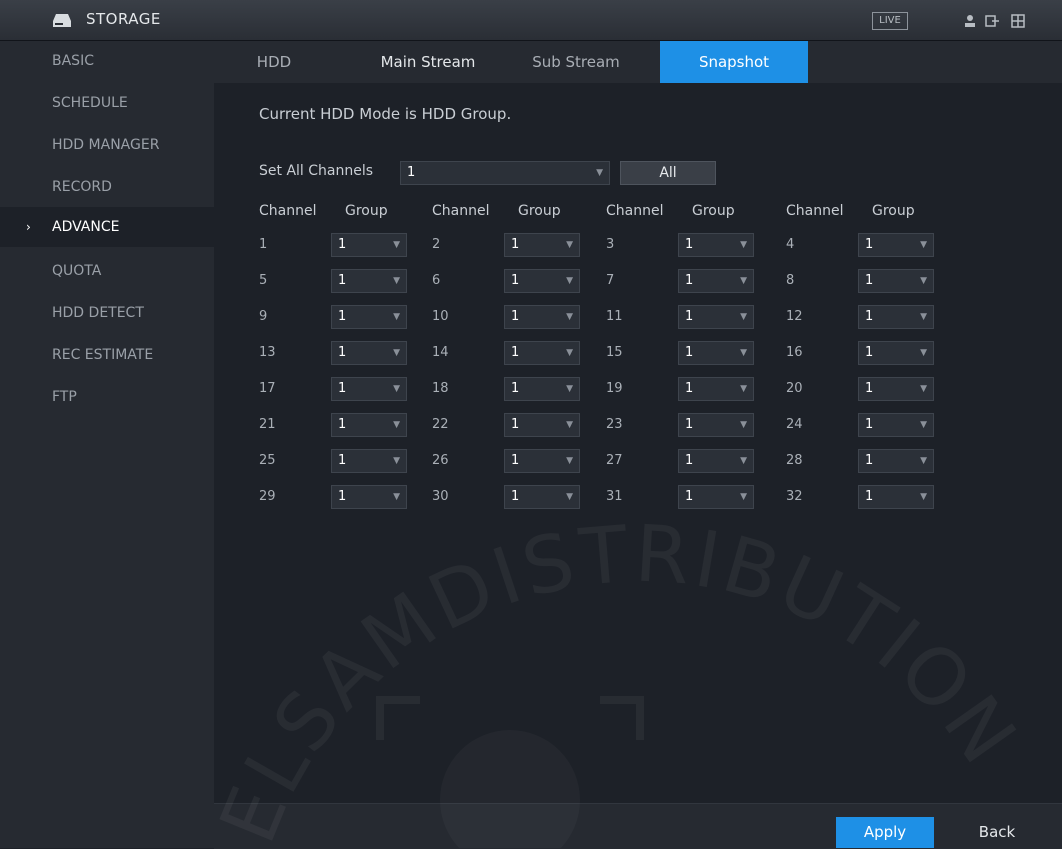 This screenshot has width=1062, height=849. Describe the element at coordinates (107, 145) in the screenshot. I see `sidebar-item-hdd-manager: HDD MANAGER` at that location.